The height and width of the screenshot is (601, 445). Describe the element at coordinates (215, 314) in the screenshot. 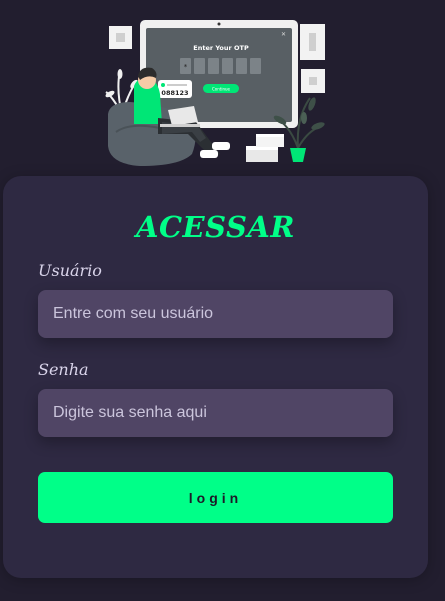

I see `username-input` at that location.